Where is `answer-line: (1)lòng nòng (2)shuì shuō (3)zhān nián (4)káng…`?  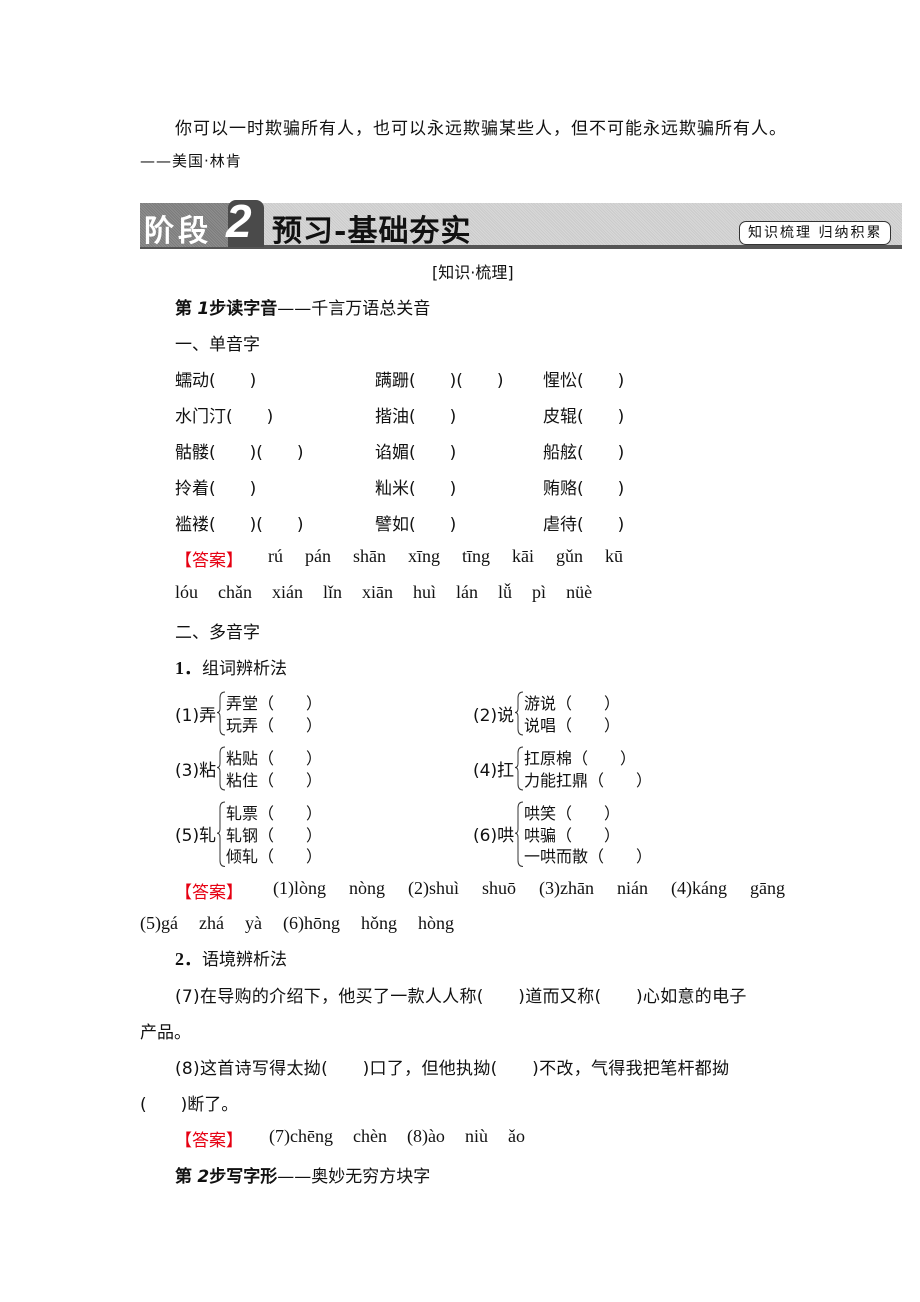
answer-line: (1)lòng nòng (2)shuì shuō (3)zhān nián (4)káng… is located at coordinates (529, 888).